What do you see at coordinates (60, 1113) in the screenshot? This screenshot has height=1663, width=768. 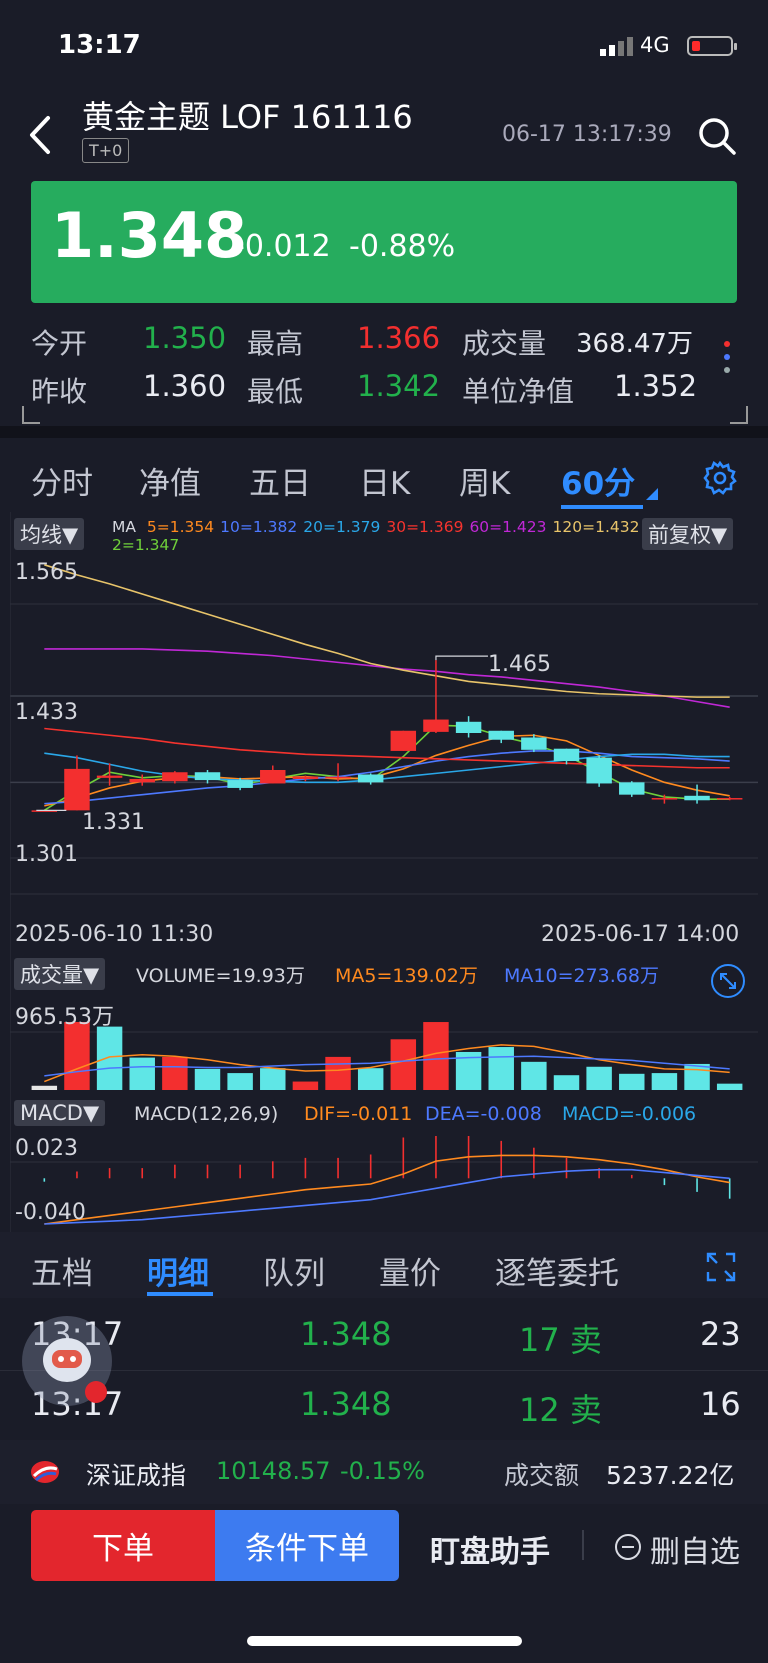 I see `macd-selector: MACD▼` at bounding box center [60, 1113].